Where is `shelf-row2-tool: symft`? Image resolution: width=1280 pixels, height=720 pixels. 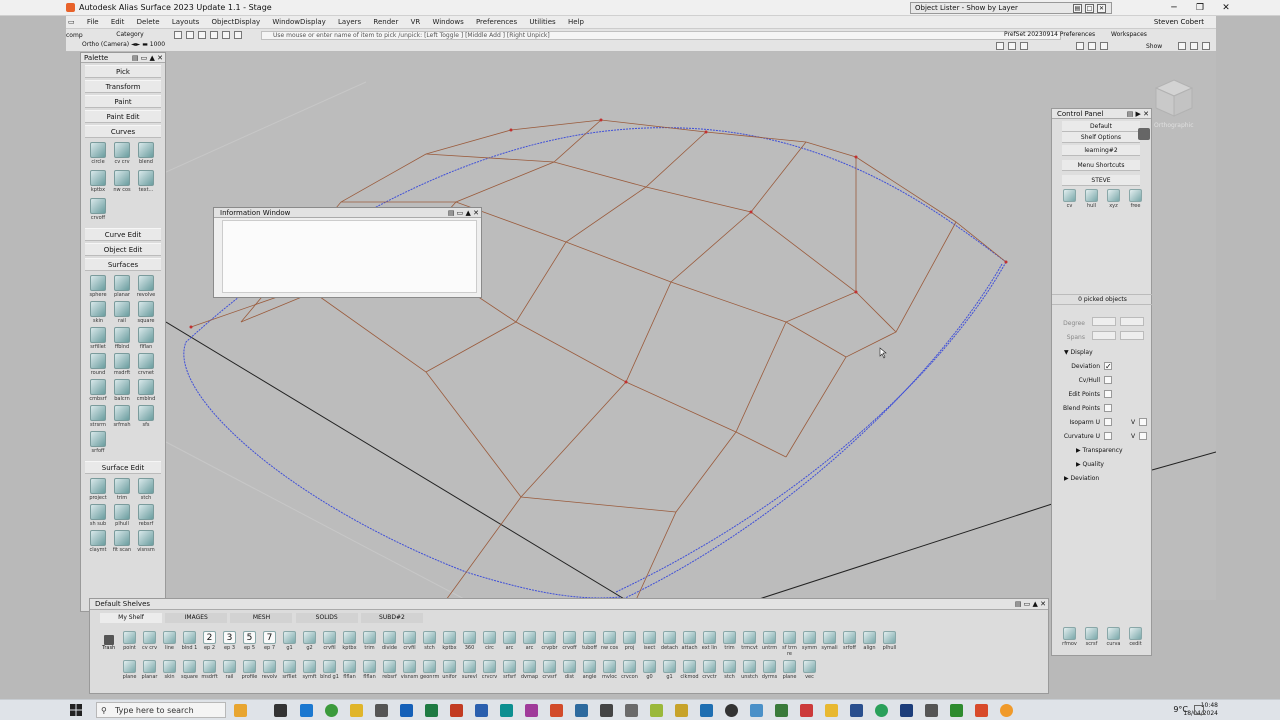 shelf-row2-tool: symft is located at coordinates (309, 670).